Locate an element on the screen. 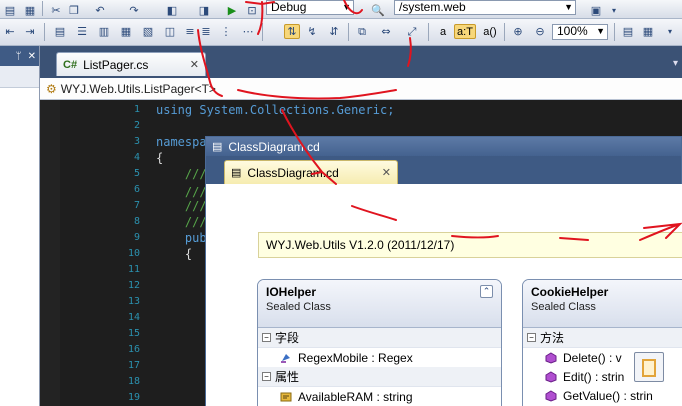 Image resolution: width=682 pixels, height=406 pixels. add-item-icon: ▤ is located at coordinates (10, 10).